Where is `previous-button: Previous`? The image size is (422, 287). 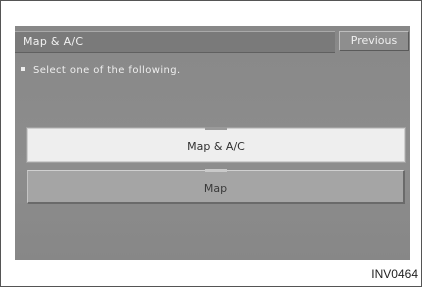
previous-button: Previous is located at coordinates (374, 41).